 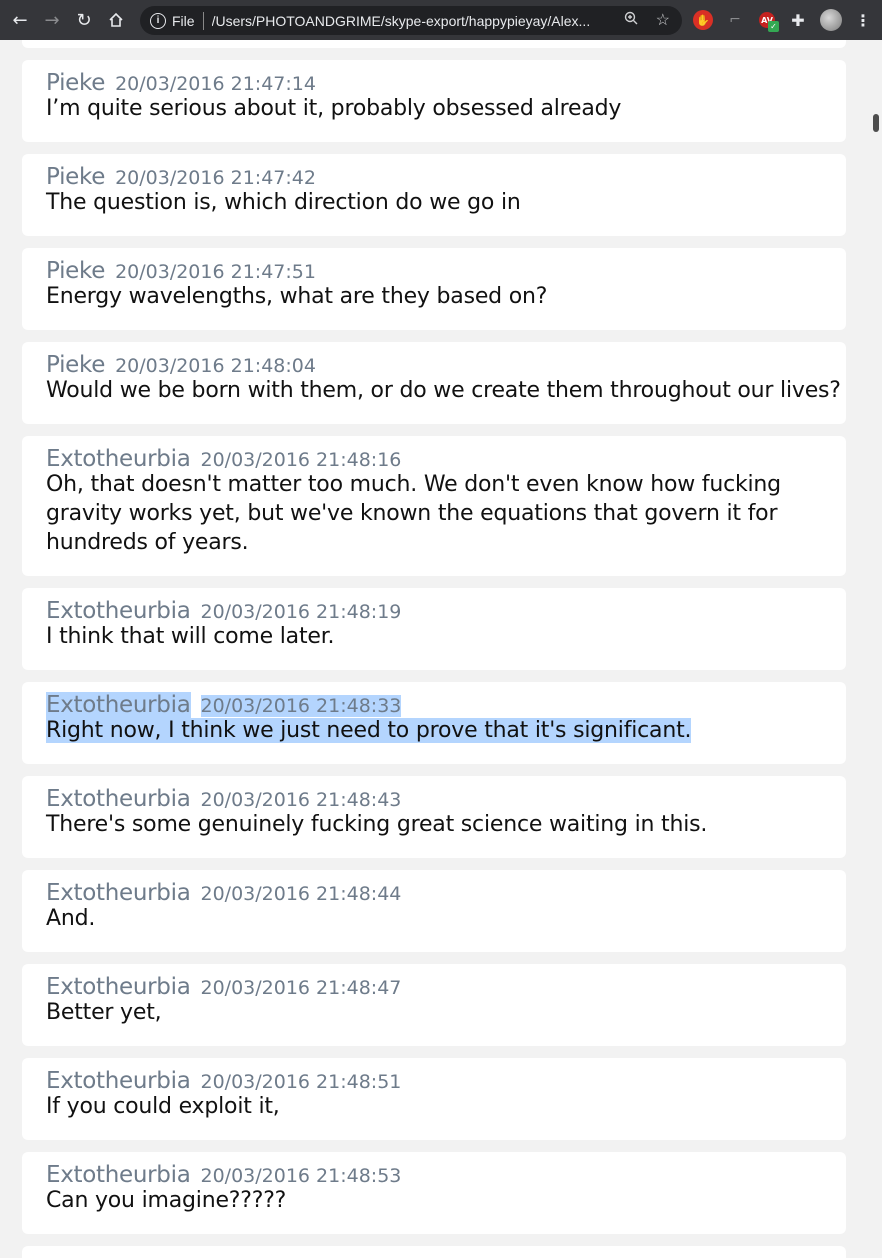 I want to click on message-text: Can you imagine?????, so click(x=166, y=1200).